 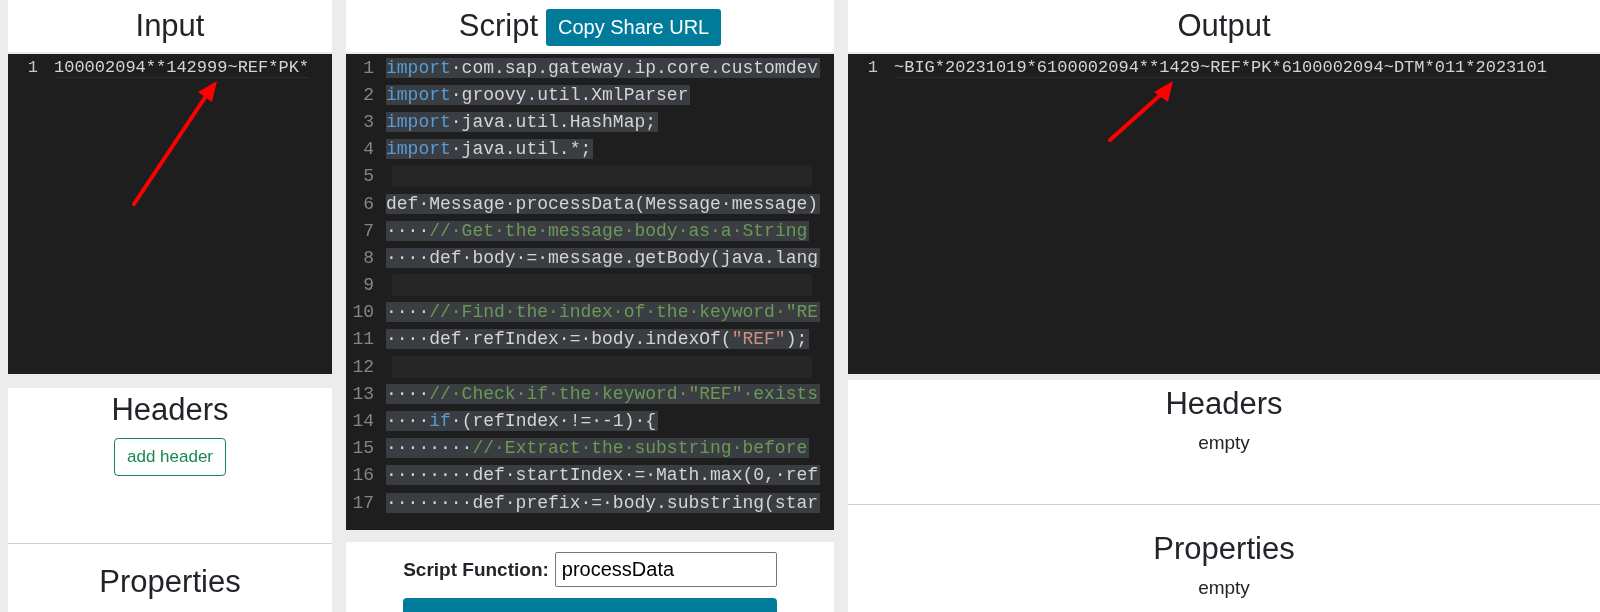 I want to click on code-line: ~BIG*20231019*6100002094**1429~REF*PK*6100002094~DTM*011*2023101, so click(x=1220, y=67).